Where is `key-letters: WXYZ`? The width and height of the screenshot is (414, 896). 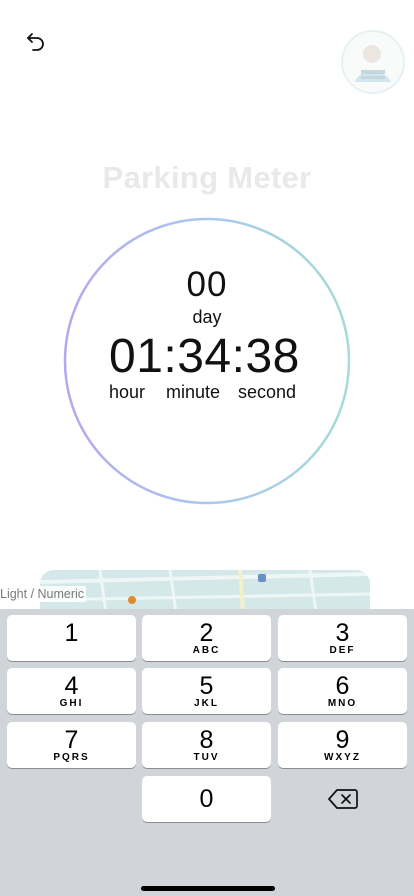
key-letters: WXYZ is located at coordinates (342, 757).